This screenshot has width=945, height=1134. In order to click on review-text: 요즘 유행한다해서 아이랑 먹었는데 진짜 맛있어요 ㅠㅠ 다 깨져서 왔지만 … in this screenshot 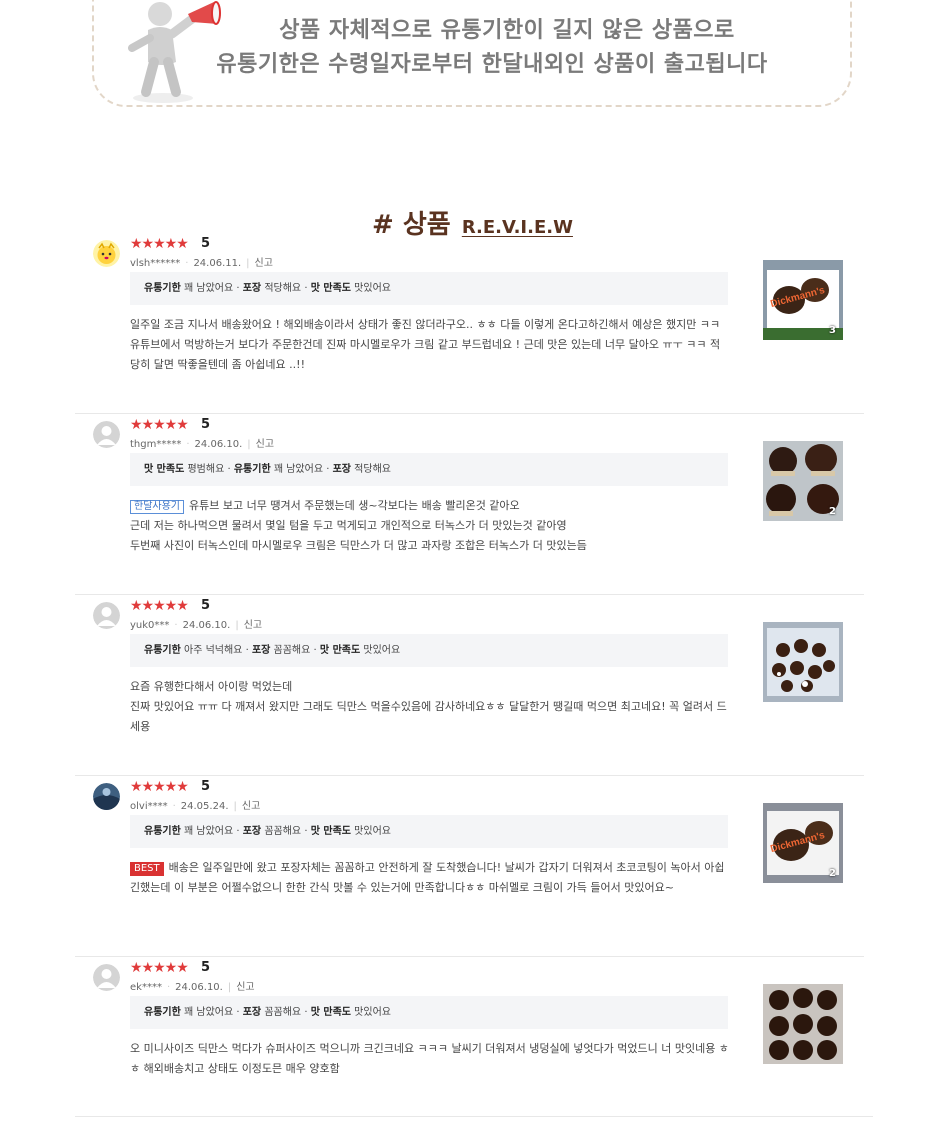, I will do `click(428, 706)`.